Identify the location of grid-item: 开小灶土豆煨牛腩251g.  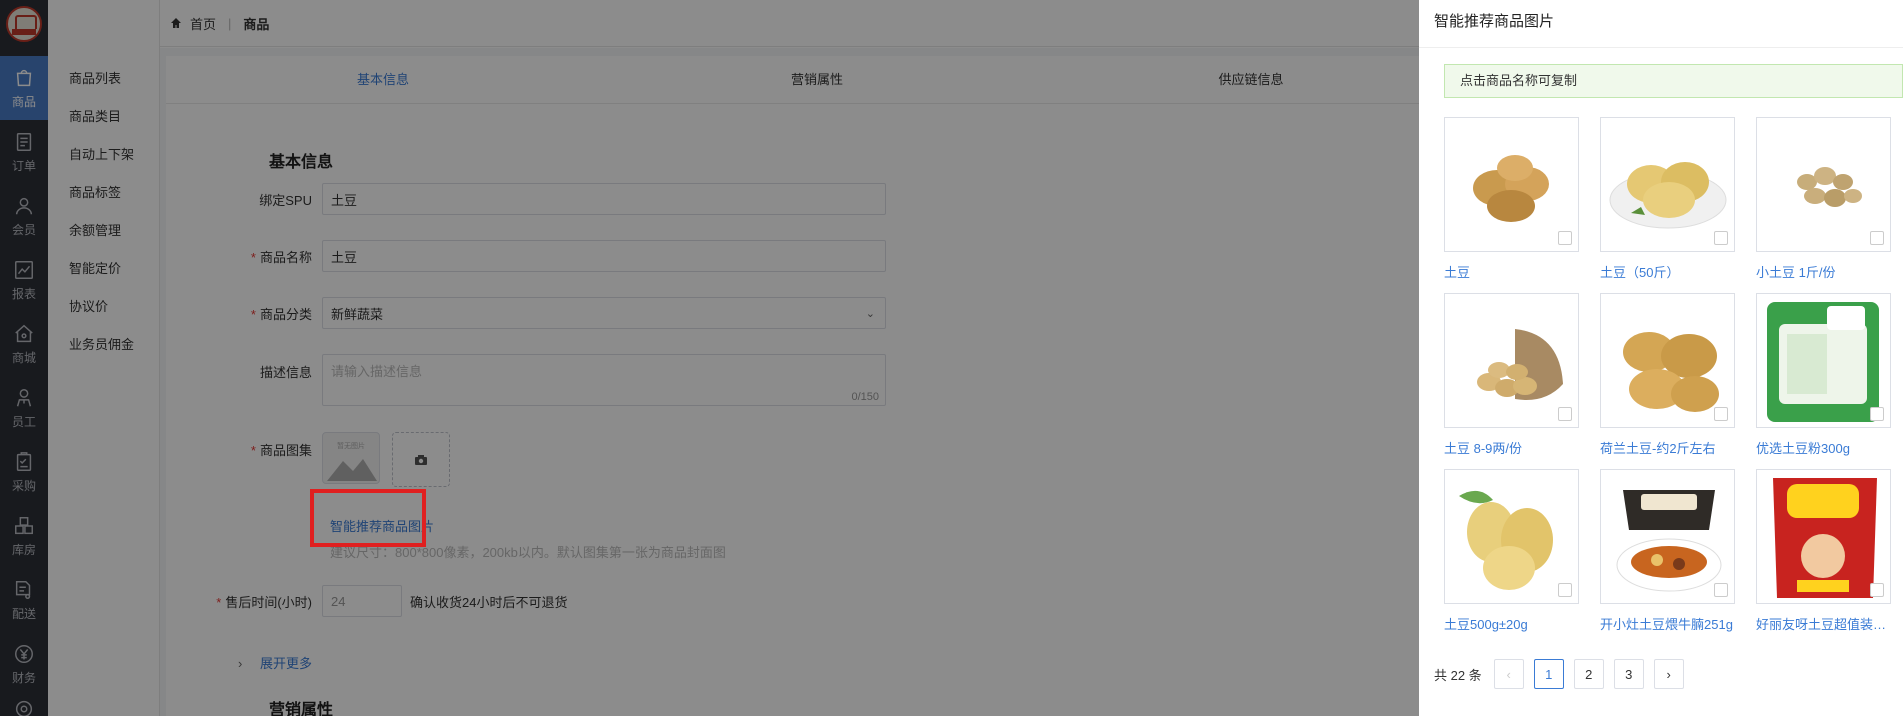
(1667, 551).